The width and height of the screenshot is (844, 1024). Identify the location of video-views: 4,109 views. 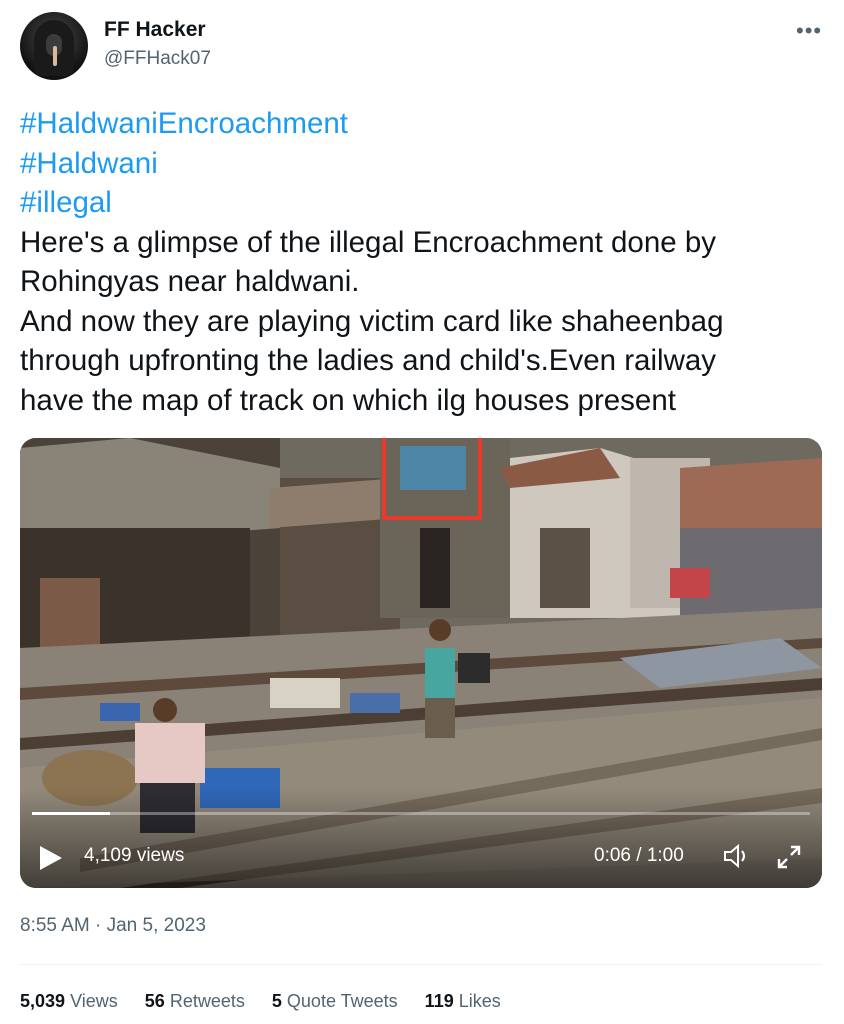
(134, 855).